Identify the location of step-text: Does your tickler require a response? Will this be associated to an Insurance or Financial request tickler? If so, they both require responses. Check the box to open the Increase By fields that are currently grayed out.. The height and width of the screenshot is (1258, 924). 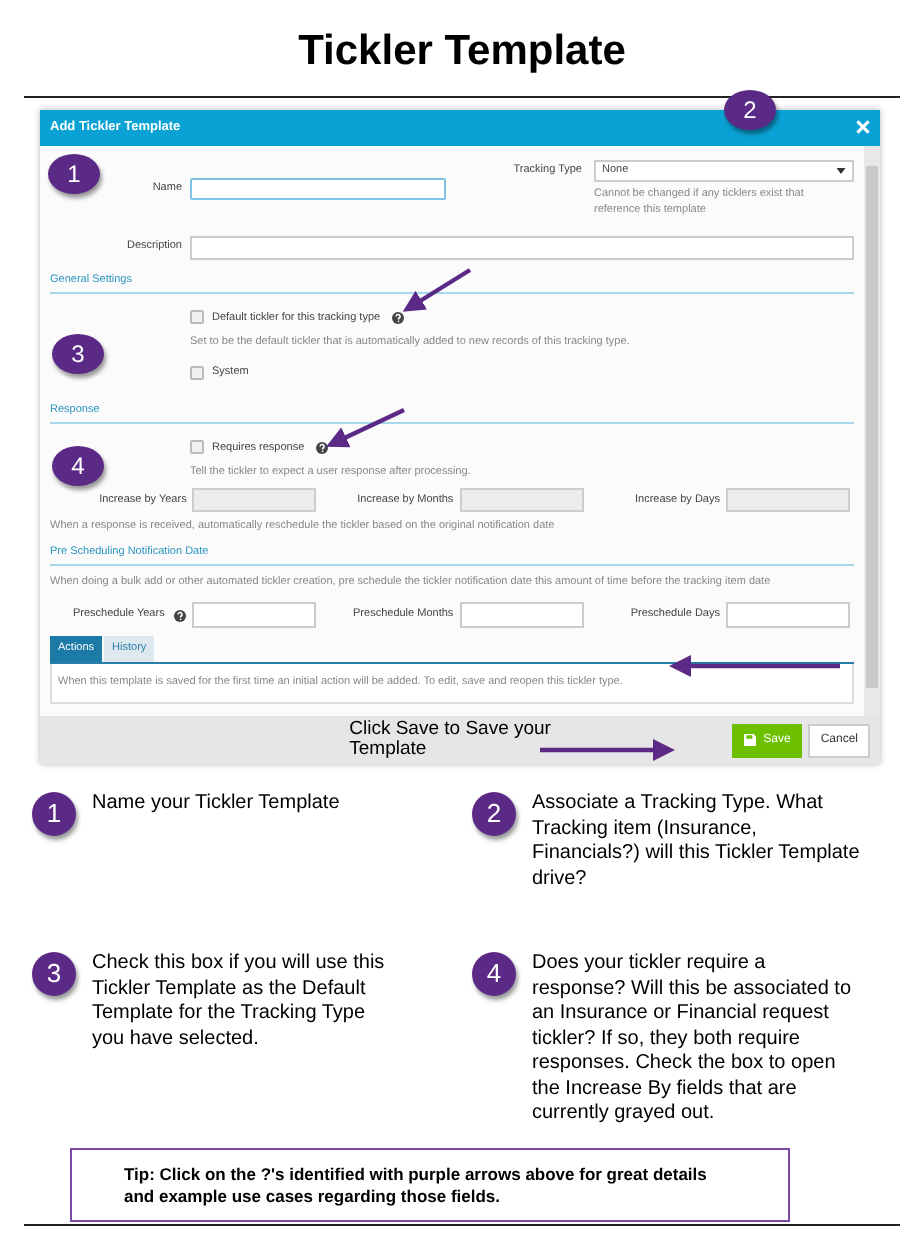
(693, 1039).